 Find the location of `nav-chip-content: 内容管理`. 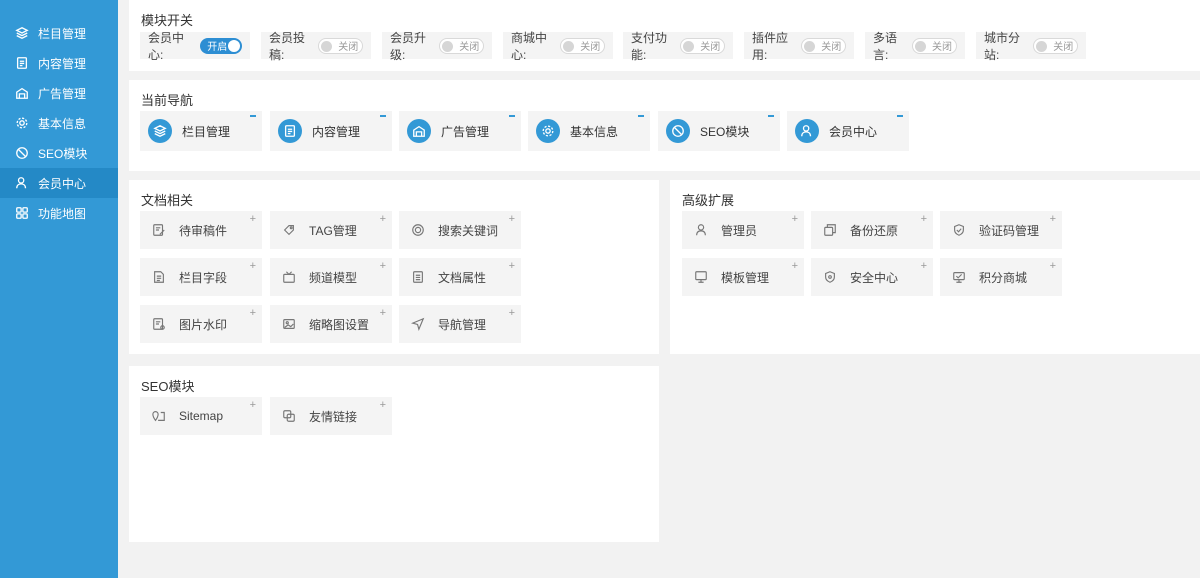

nav-chip-content: 内容管理 is located at coordinates (331, 131).